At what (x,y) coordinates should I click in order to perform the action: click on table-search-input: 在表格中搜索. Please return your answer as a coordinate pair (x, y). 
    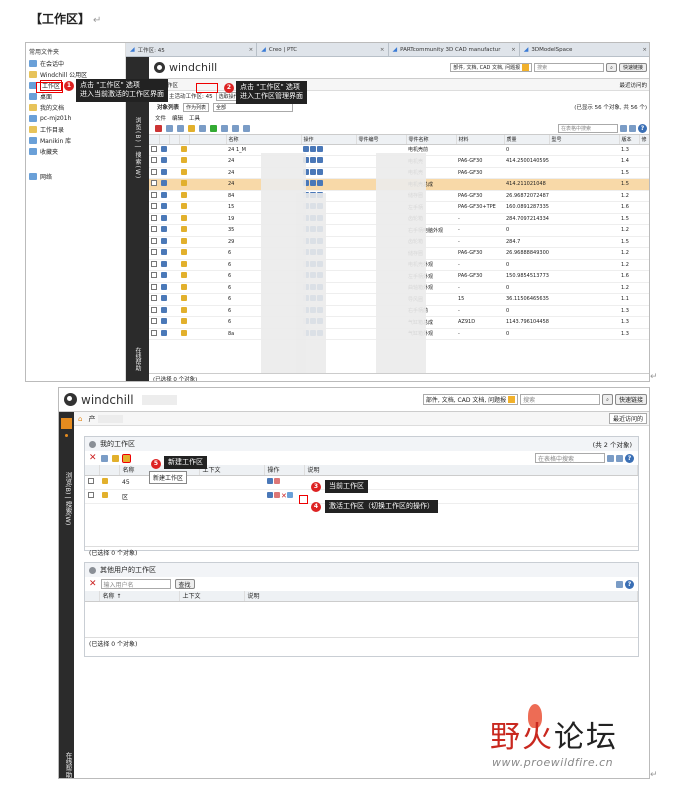
    Looking at the image, I should click on (570, 458).